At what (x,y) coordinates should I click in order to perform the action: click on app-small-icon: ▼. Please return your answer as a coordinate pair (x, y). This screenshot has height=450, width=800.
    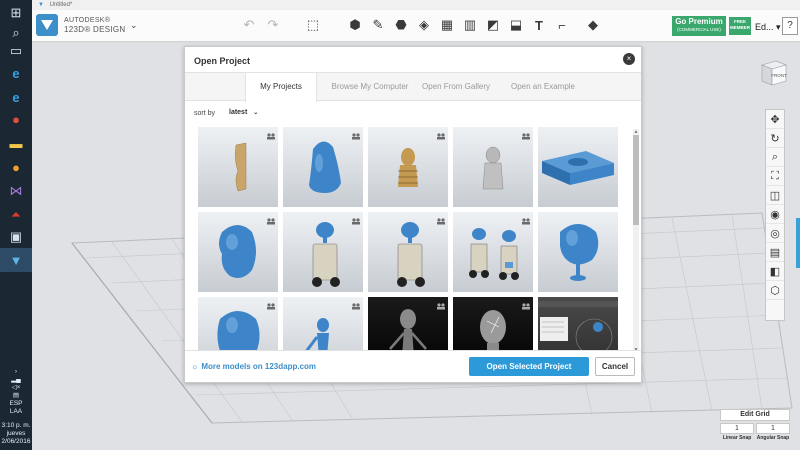
    Looking at the image, I should click on (41, 5).